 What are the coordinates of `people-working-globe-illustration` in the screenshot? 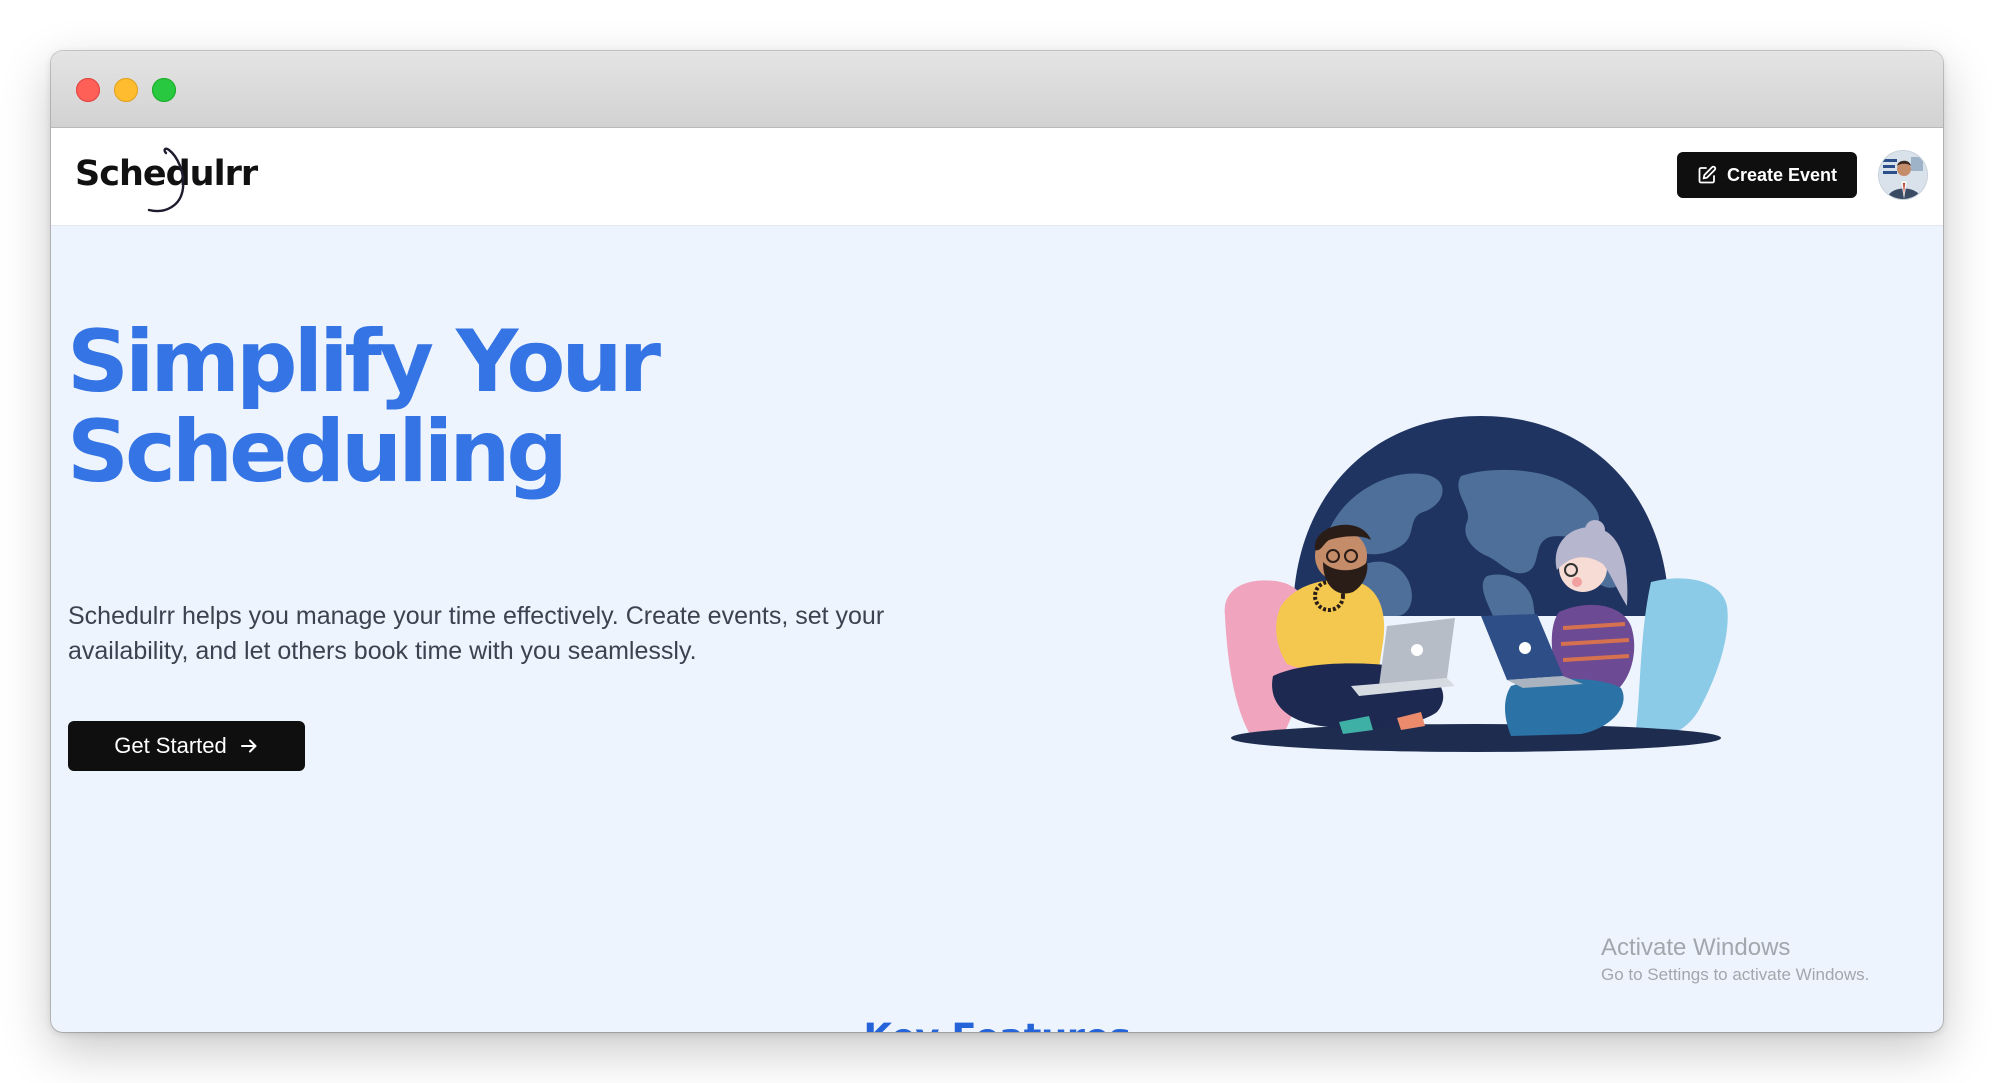 It's located at (1476, 584).